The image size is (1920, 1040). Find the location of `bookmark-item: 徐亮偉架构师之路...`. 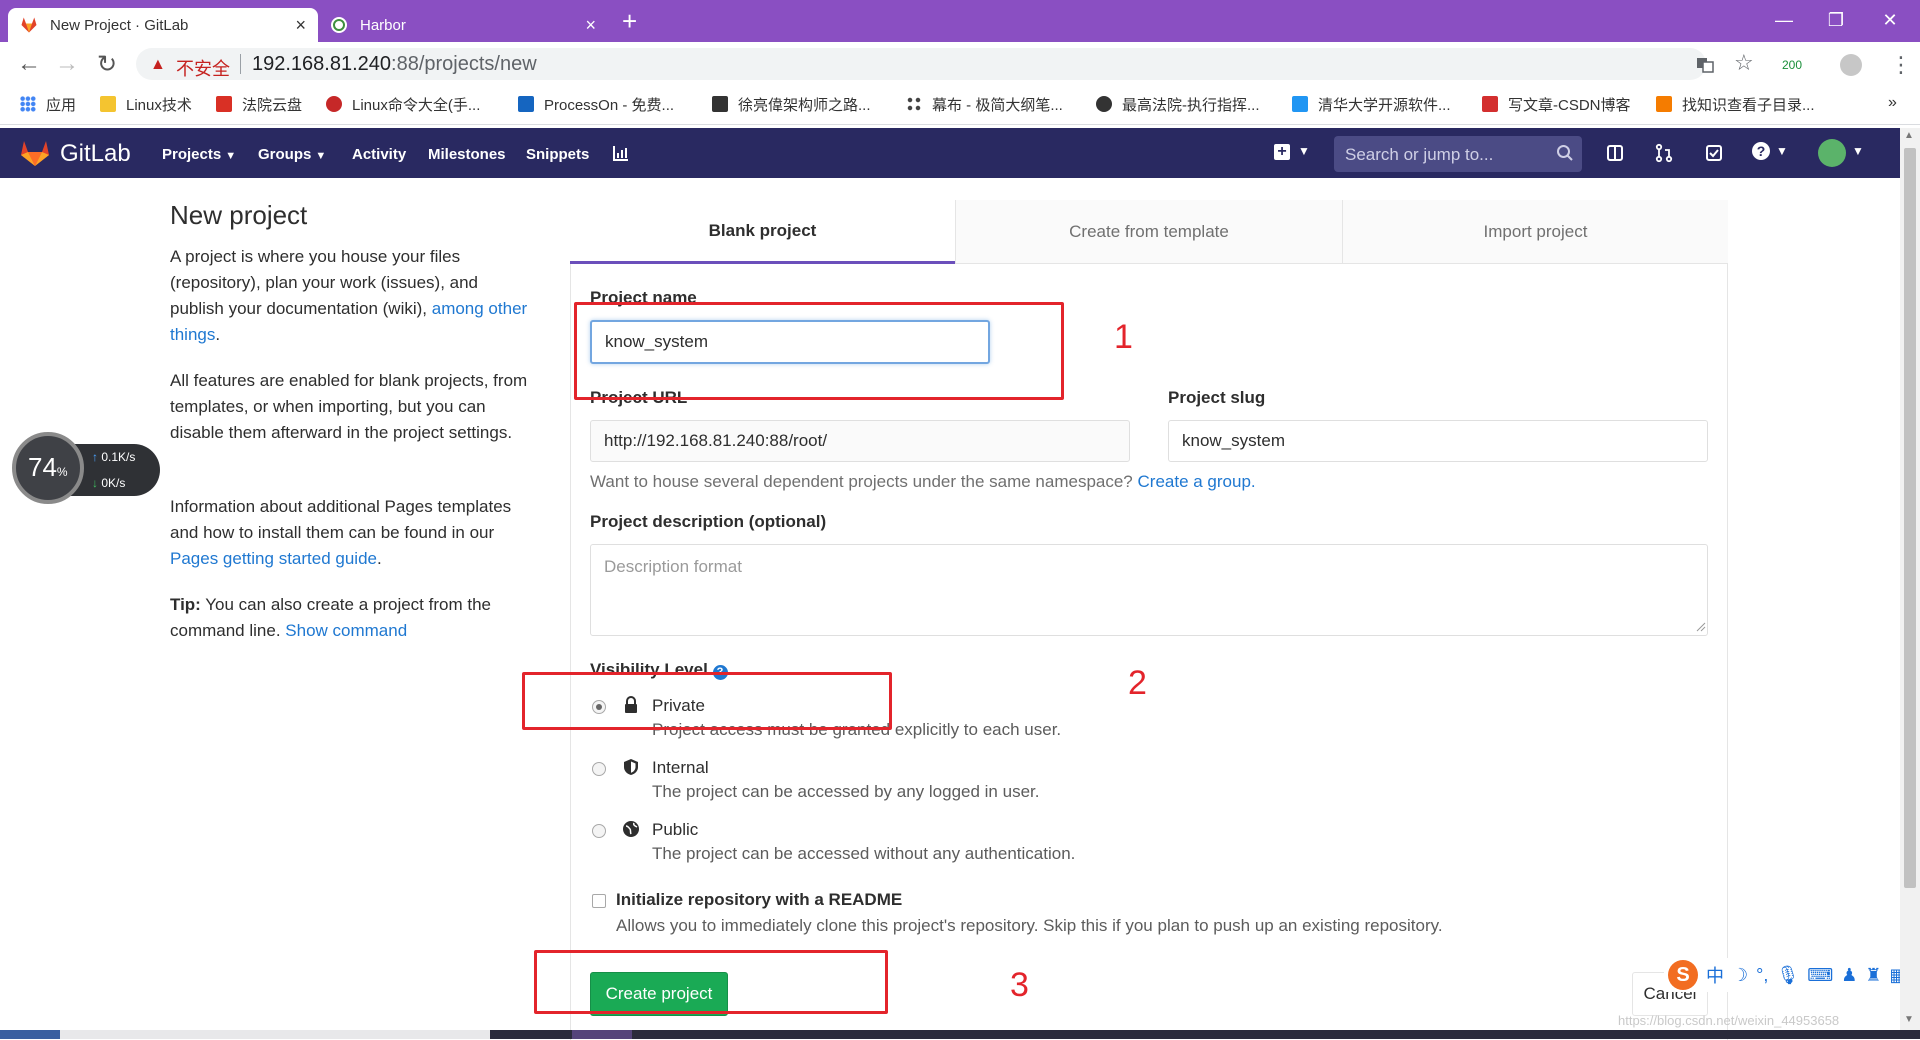

bookmark-item: 徐亮偉架构师之路... is located at coordinates (791, 104).